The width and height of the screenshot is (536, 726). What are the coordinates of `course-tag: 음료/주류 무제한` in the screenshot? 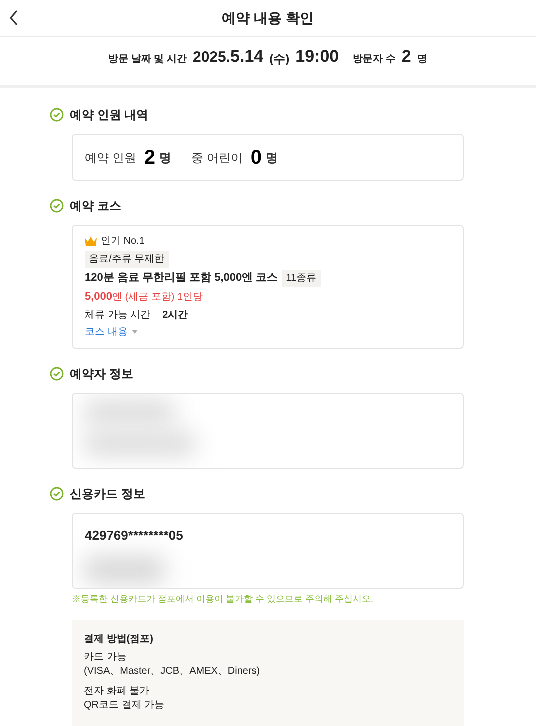 It's located at (127, 259).